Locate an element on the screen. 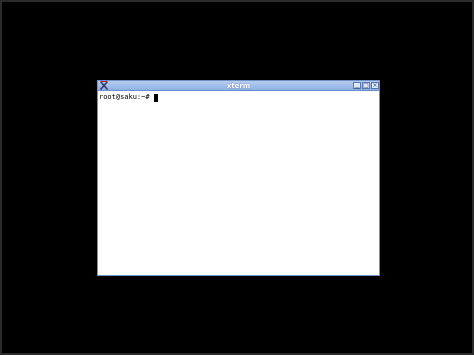 This screenshot has height=355, width=474. window-title: xterm is located at coordinates (238, 86).